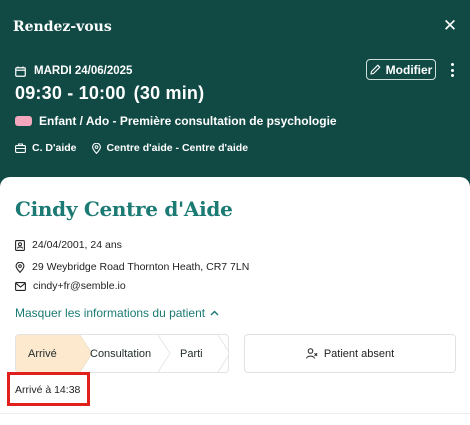 The width and height of the screenshot is (470, 425). What do you see at coordinates (23, 121) in the screenshot?
I see `type-color-tag` at bounding box center [23, 121].